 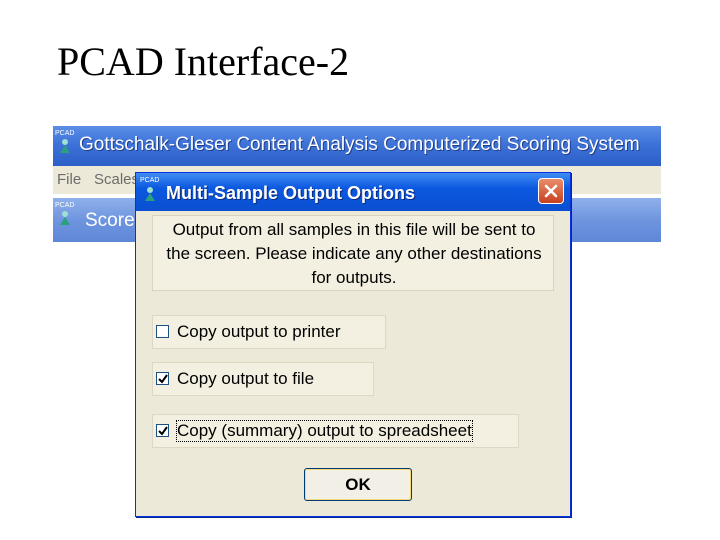 What do you see at coordinates (203, 61) in the screenshot?
I see `slide-title: PCAD Interface-2` at bounding box center [203, 61].